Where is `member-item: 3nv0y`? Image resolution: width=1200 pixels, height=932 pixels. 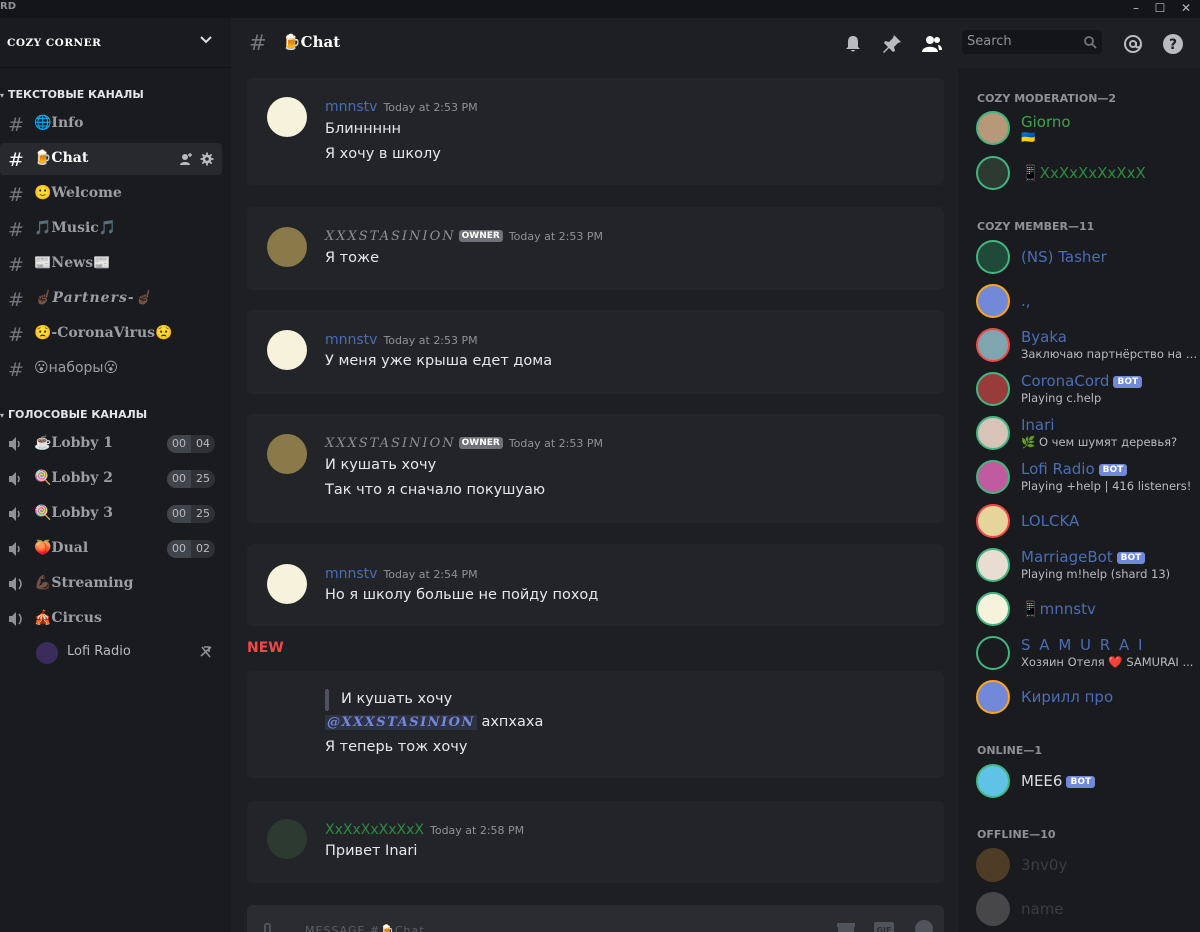
member-item: 3nv0y is located at coordinates (1088, 866).